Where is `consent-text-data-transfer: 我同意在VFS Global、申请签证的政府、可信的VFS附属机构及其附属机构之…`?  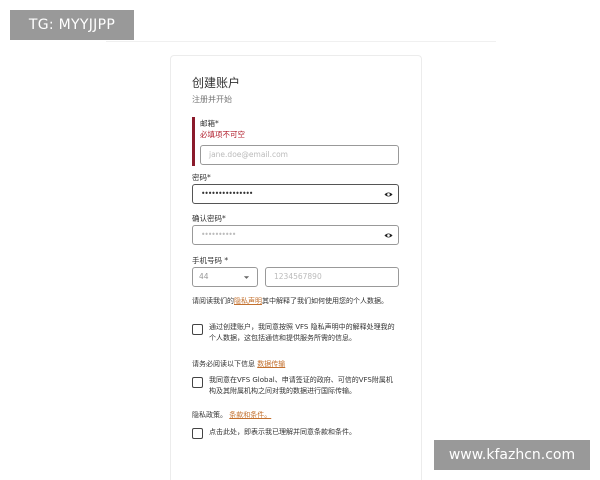 consent-text-data-transfer: 我同意在VFS Global、申请签证的政府、可信的VFS附属机构及其附属机构之… is located at coordinates (301, 385).